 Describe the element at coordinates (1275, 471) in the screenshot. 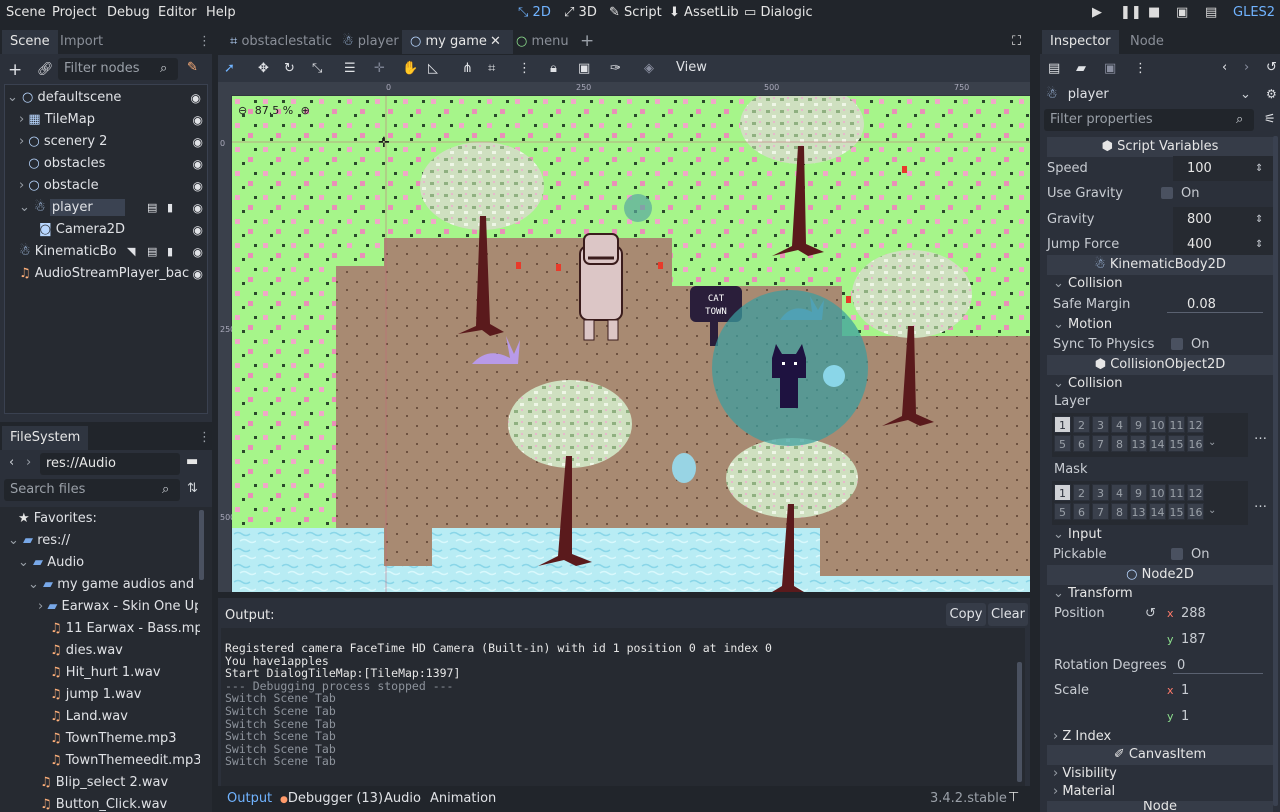

I see `inspector-scrollbar` at that location.